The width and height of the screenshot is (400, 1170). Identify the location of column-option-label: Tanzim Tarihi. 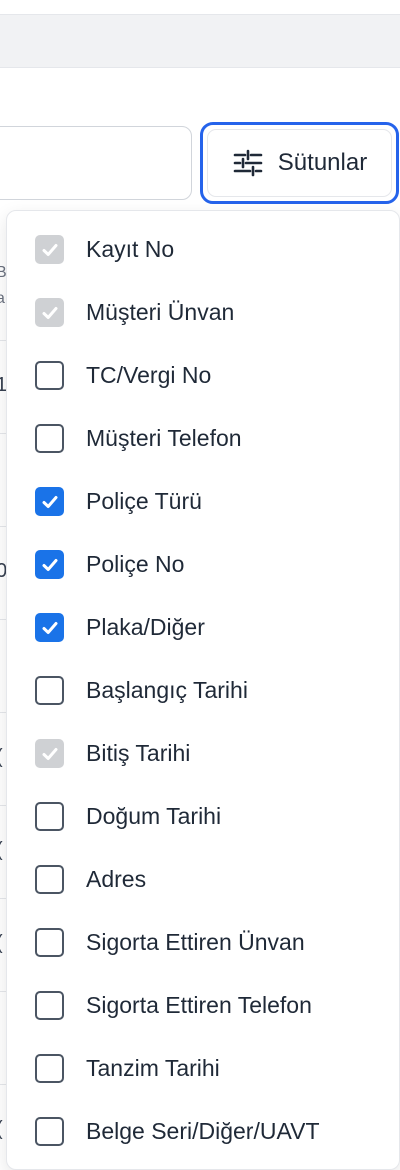
(153, 1068).